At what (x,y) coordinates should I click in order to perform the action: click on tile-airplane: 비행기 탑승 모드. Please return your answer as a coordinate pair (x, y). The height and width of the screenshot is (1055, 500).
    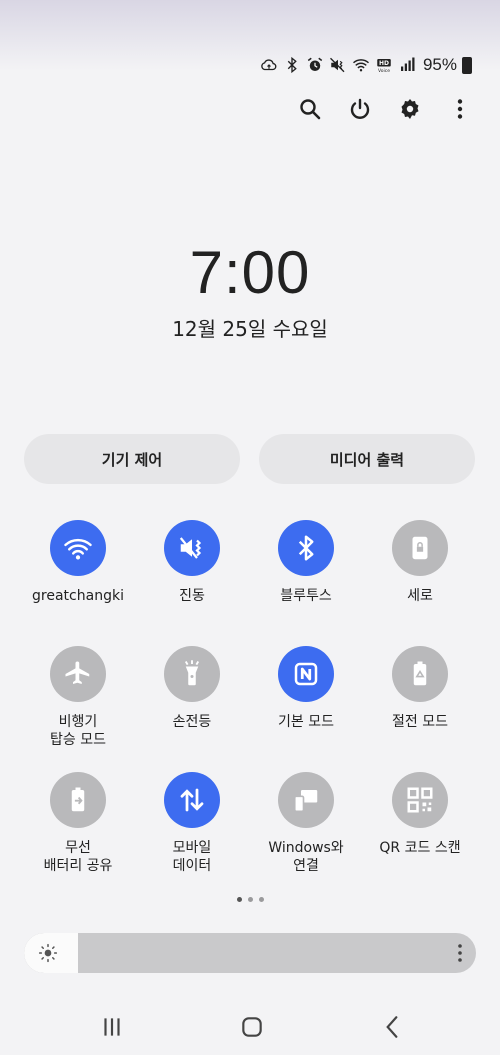
    Looking at the image, I should click on (78, 697).